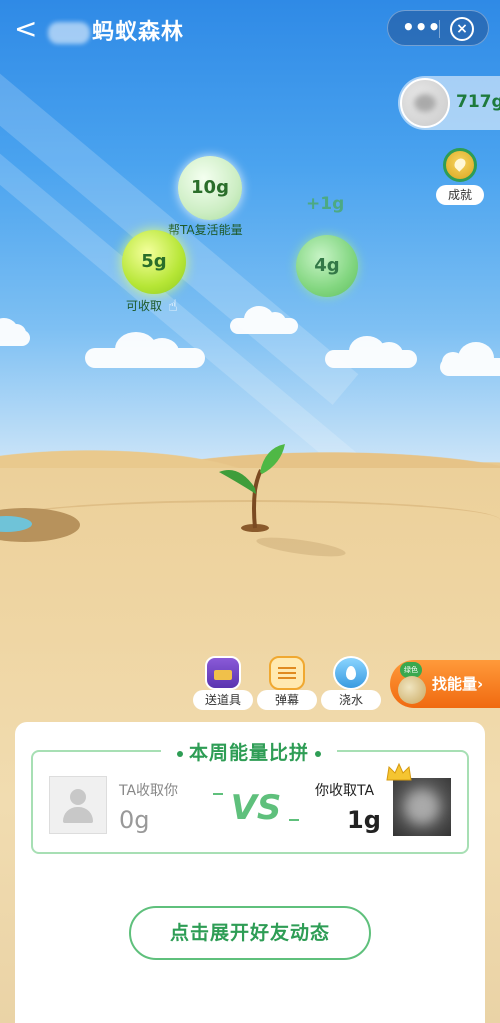 The image size is (500, 1023). Describe the element at coordinates (78, 815) in the screenshot. I see `avatar-body` at that location.